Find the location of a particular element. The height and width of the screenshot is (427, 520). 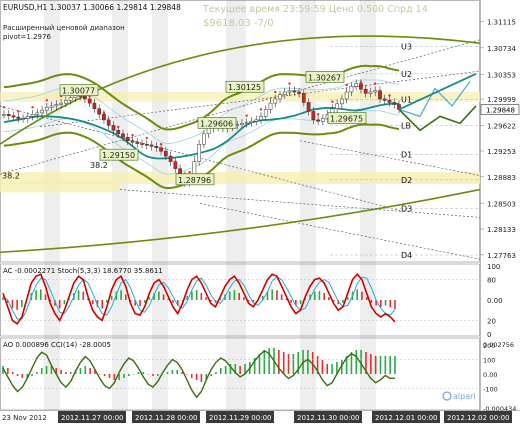

ao-axis-label: 0.00 is located at coordinates (490, 375).